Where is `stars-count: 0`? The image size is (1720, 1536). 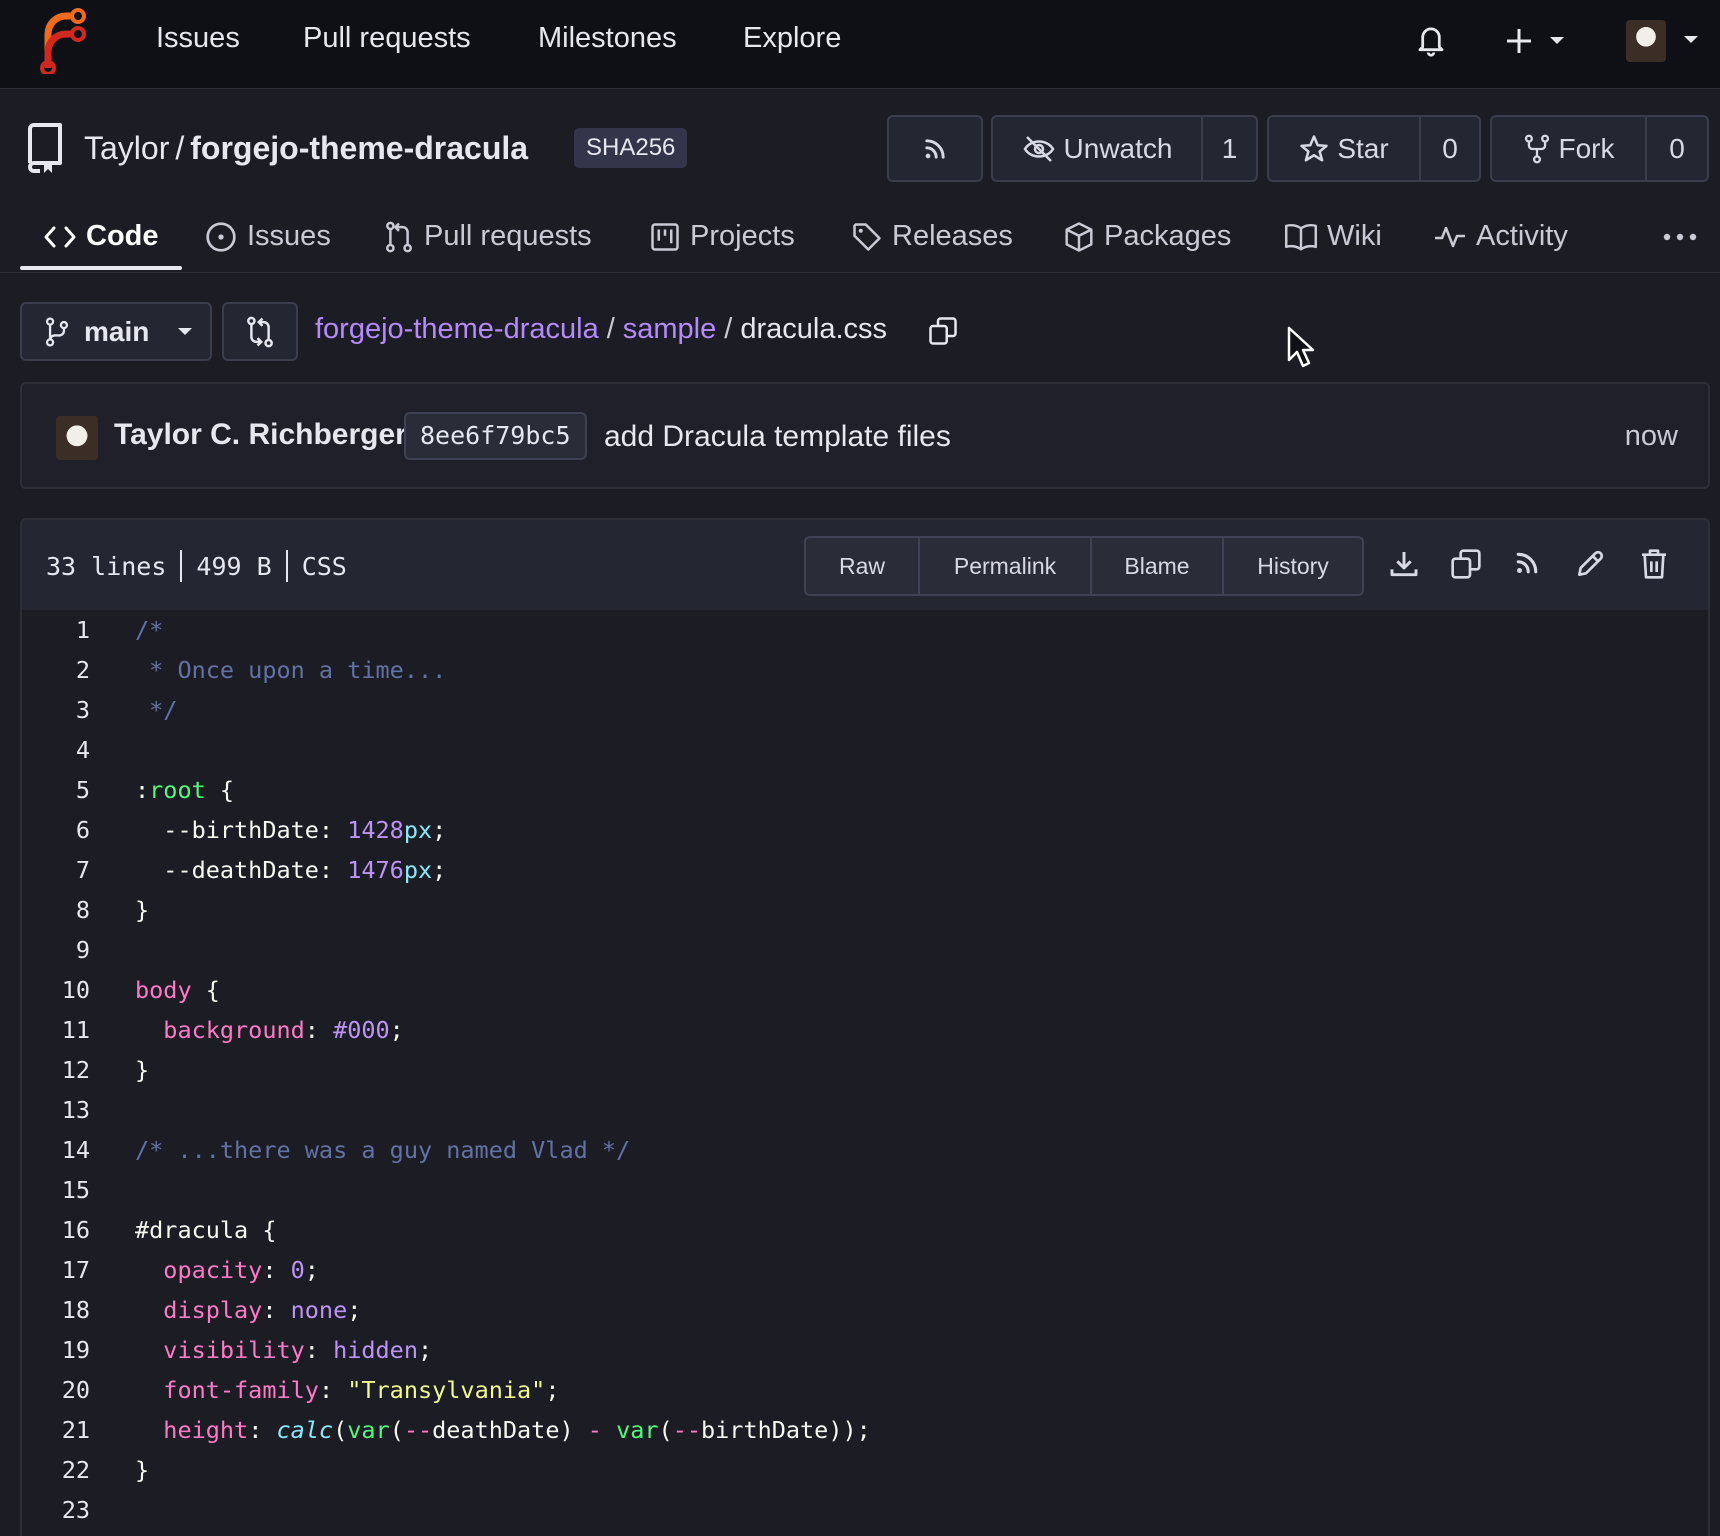
stars-count: 0 is located at coordinates (1449, 148).